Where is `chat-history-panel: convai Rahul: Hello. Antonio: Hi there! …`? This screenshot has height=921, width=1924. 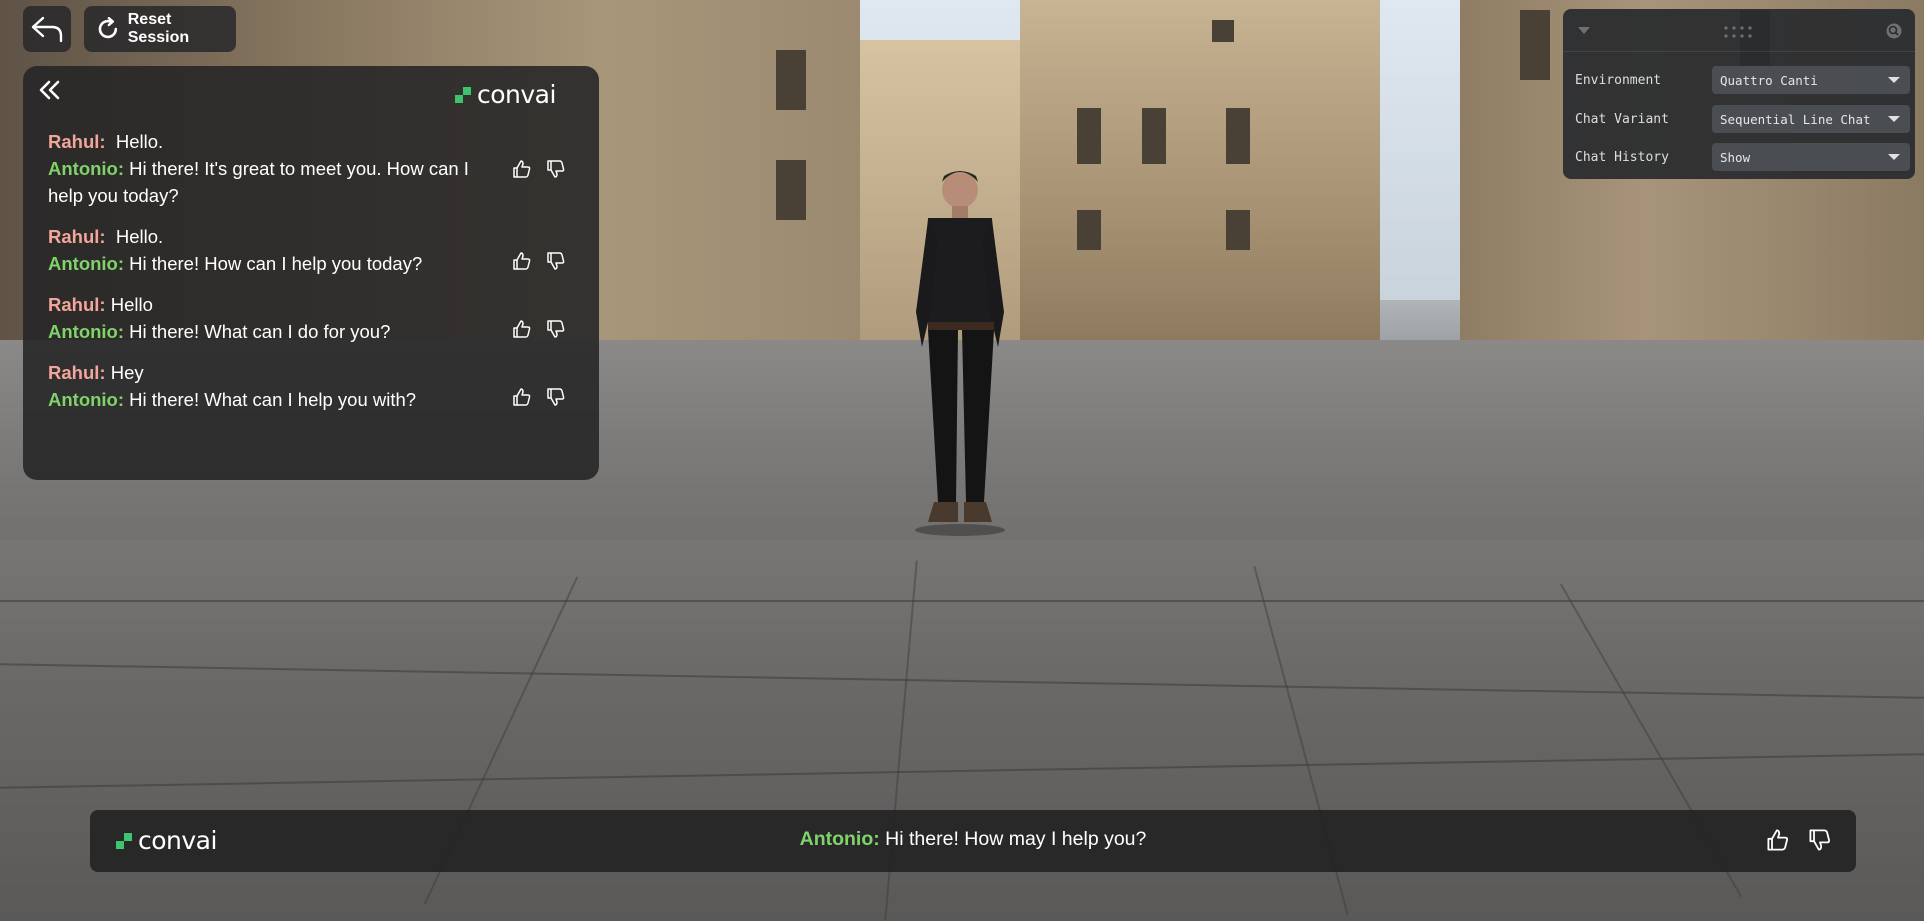 chat-history-panel: convai Rahul: Hello. Antonio: Hi there! … is located at coordinates (311, 273).